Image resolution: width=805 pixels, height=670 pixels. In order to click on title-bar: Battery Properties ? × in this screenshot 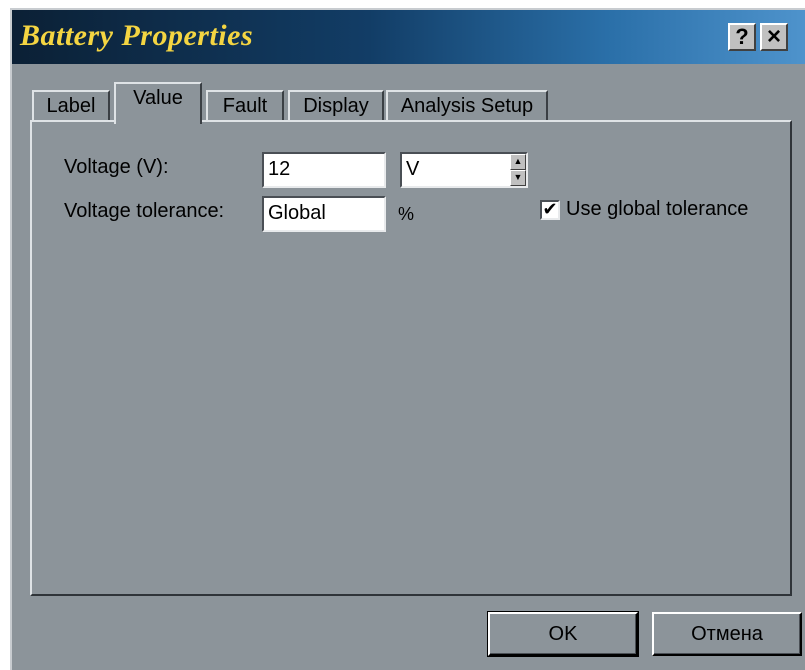, I will do `click(408, 37)`.